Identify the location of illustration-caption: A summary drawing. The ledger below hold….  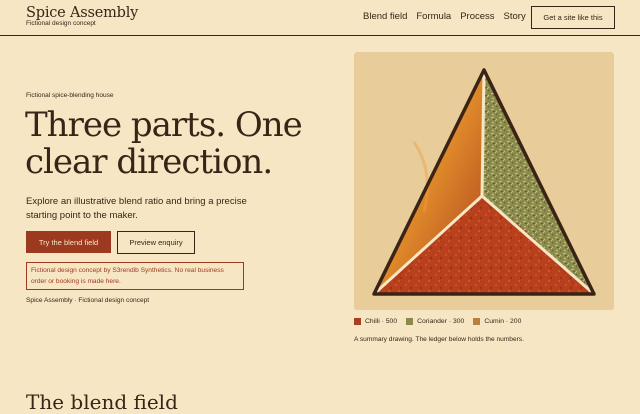
(439, 339).